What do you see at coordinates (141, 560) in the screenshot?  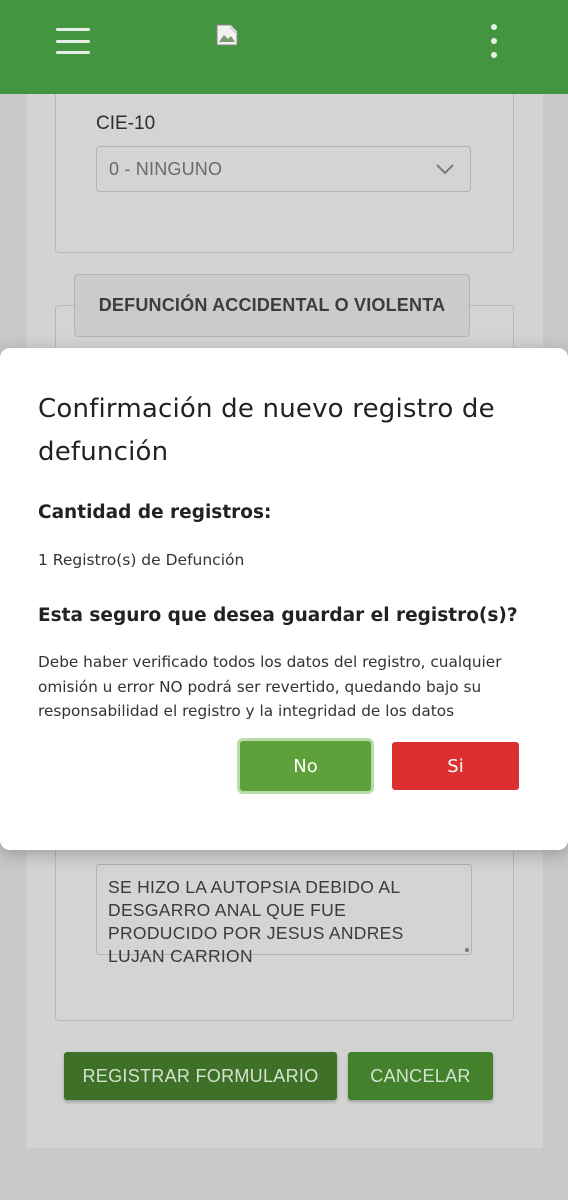 I see `count-text: 1 Registro(s) de Defunción` at bounding box center [141, 560].